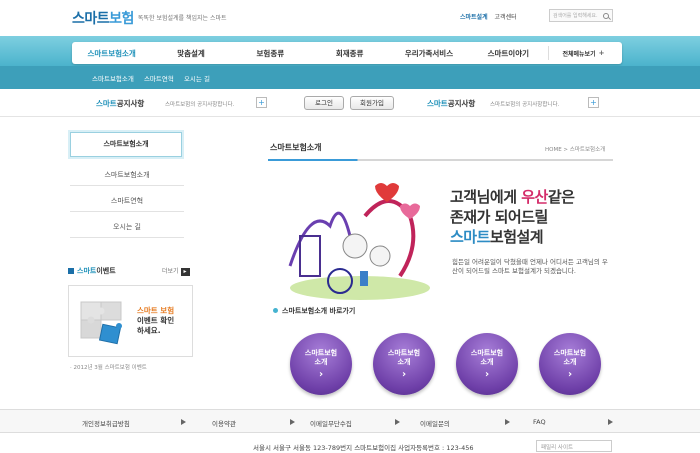  Describe the element at coordinates (113, 79) in the screenshot. I see `subnav-item-intro: 스마트보험소개` at that location.